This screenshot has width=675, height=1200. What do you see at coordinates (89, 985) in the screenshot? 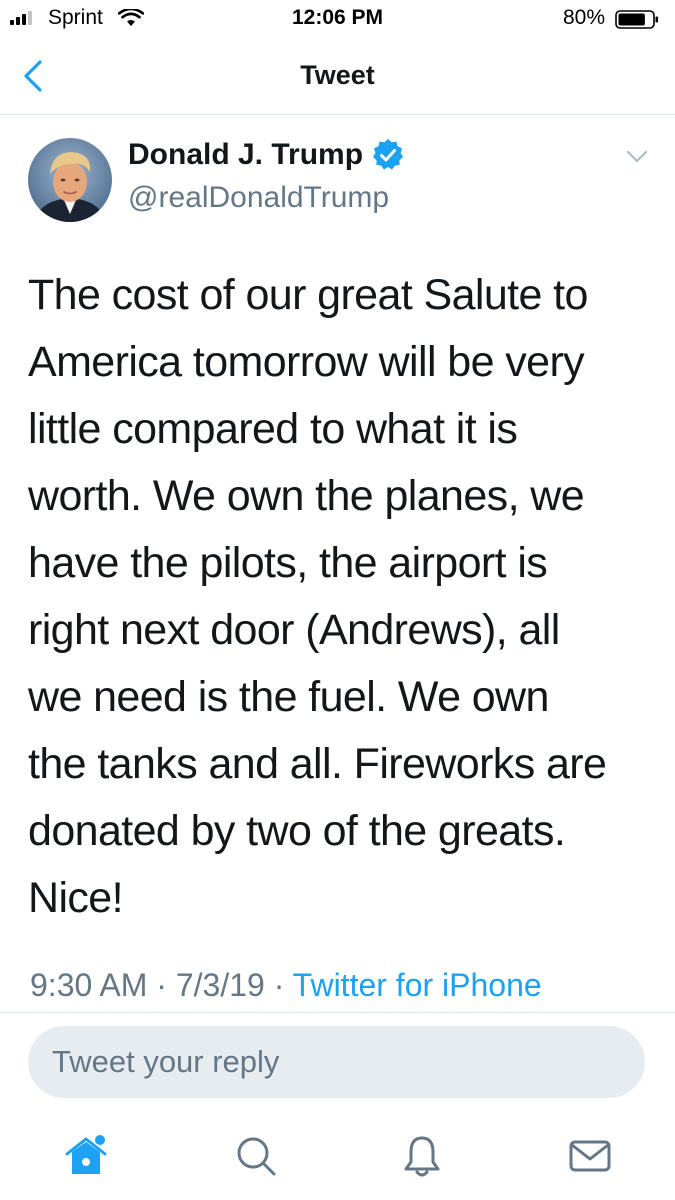
I see `tweet-time: 9:30 AM` at bounding box center [89, 985].